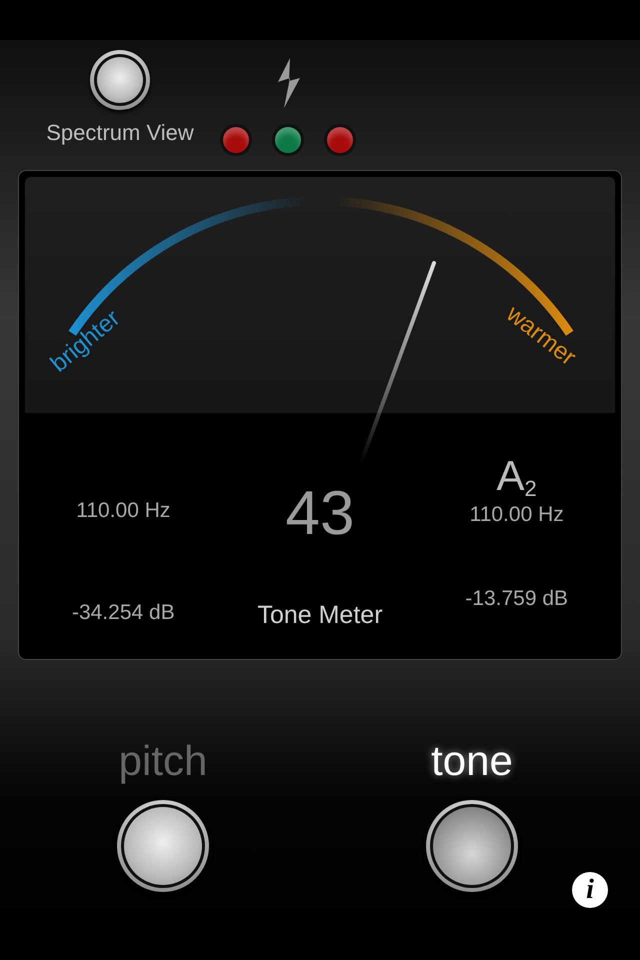  Describe the element at coordinates (516, 476) in the screenshot. I see `note-name: A$_{2}$` at that location.